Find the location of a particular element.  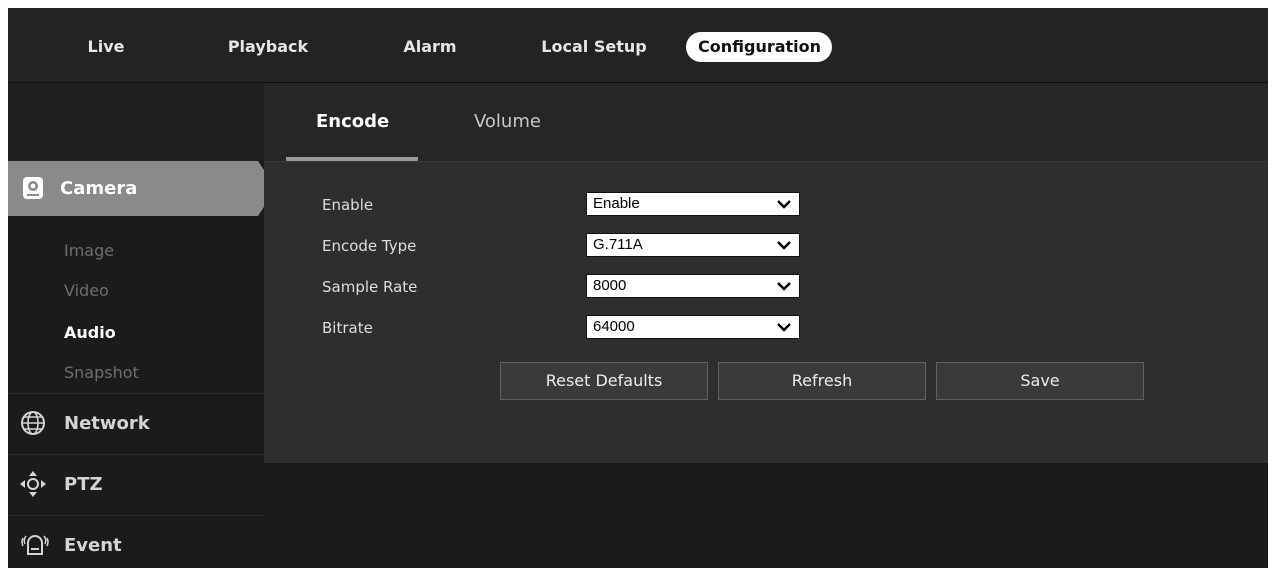

sidebar-section-camera-label: Camera is located at coordinates (99, 188).